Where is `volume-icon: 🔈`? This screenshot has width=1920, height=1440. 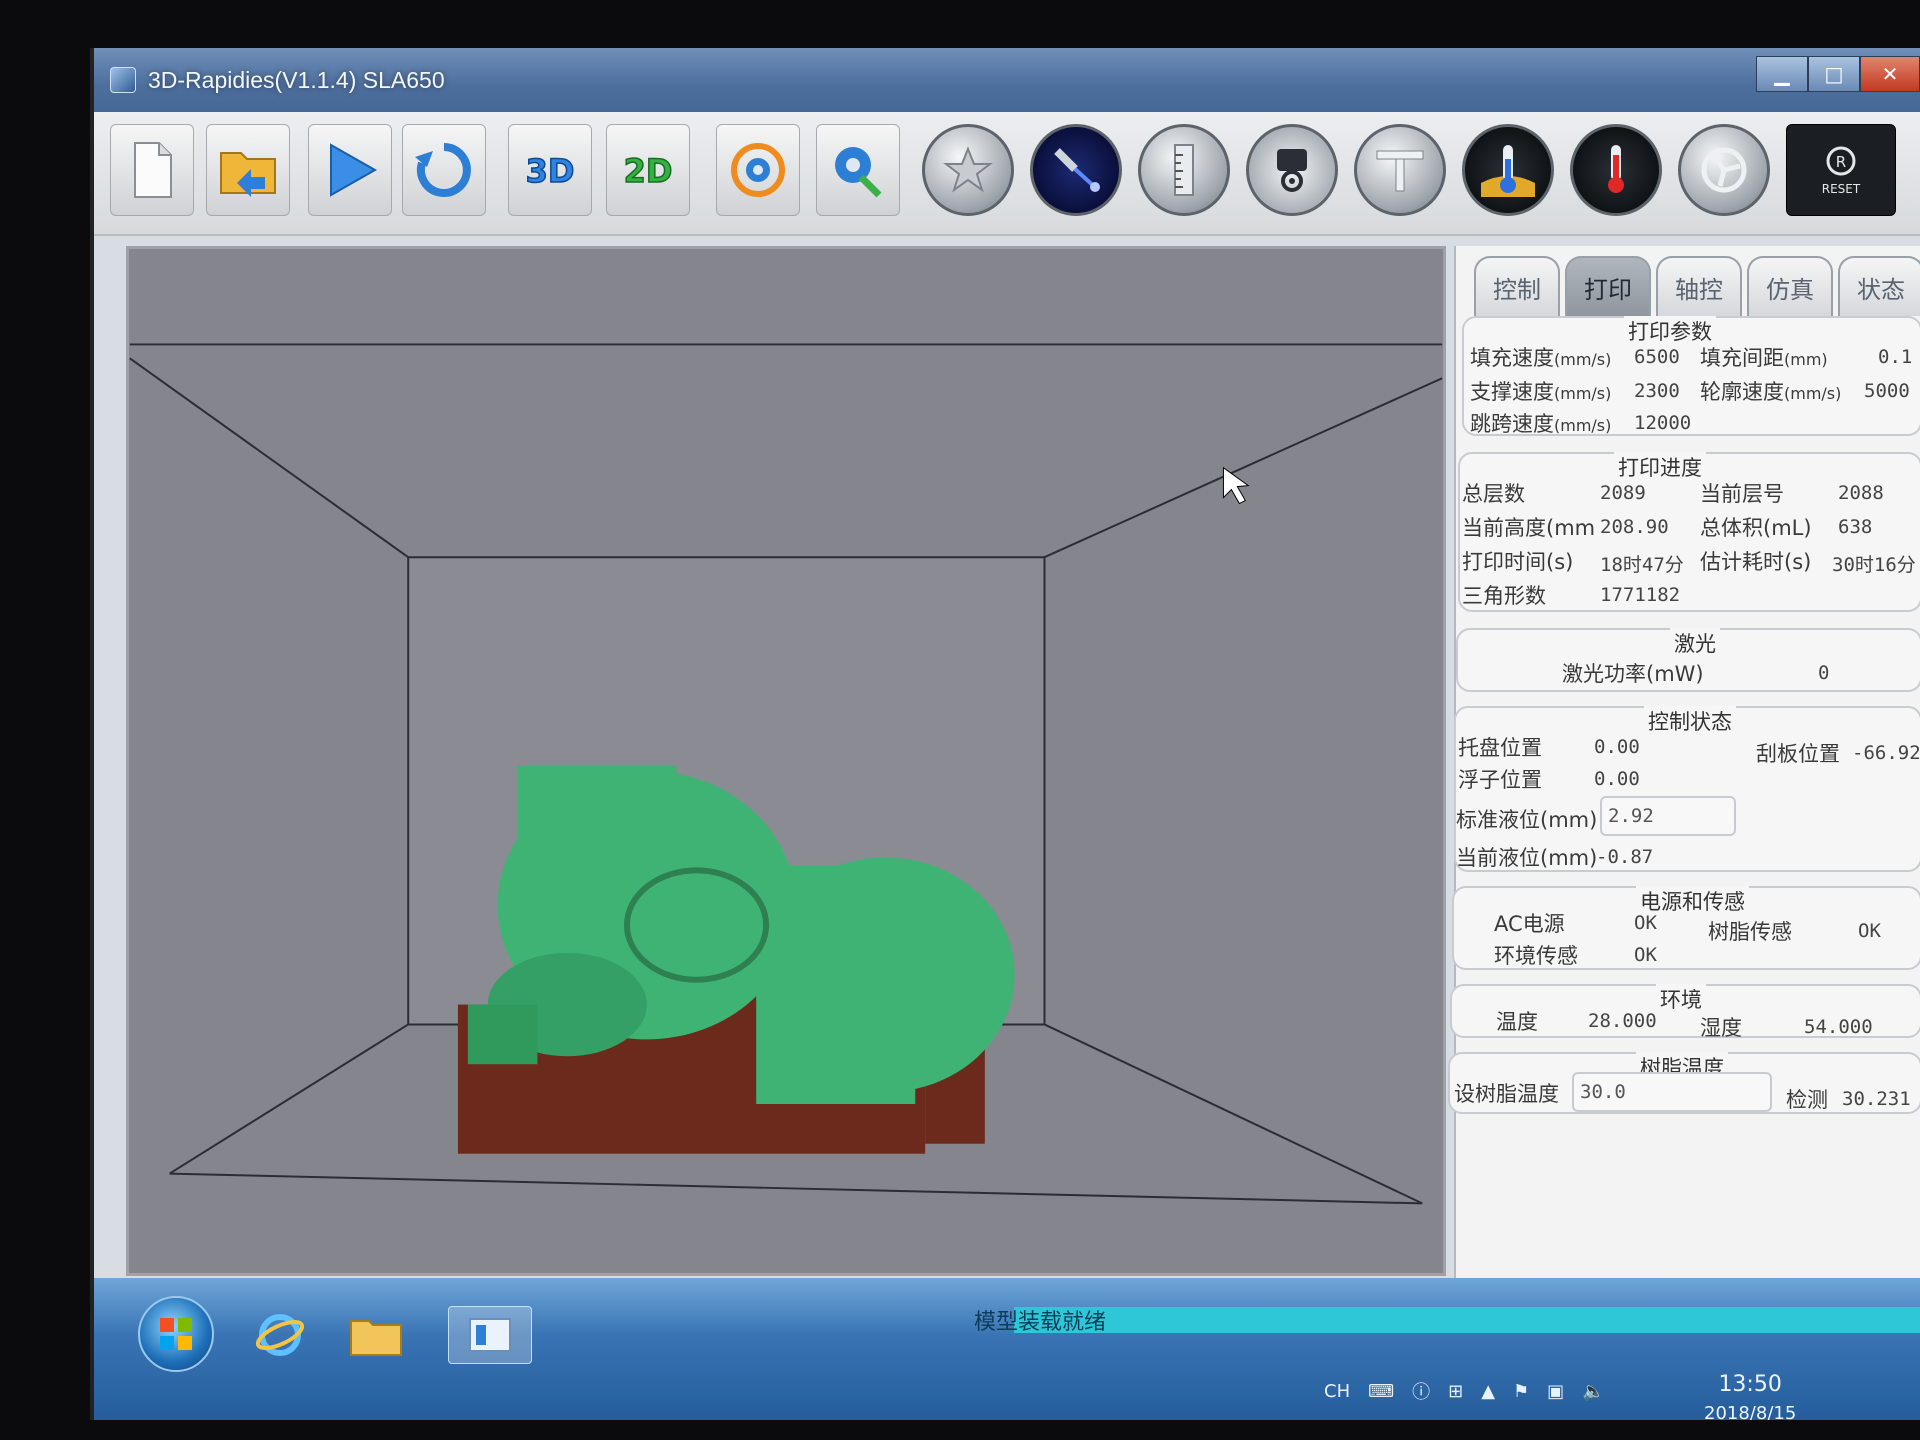 volume-icon: 🔈 is located at coordinates (1593, 1391).